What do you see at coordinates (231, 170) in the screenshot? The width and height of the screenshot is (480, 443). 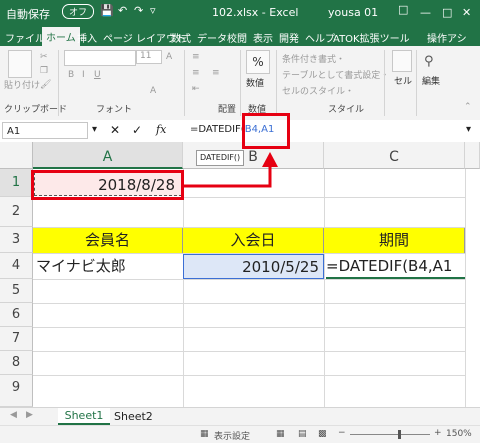 I see `annotation-arrow` at bounding box center [231, 170].